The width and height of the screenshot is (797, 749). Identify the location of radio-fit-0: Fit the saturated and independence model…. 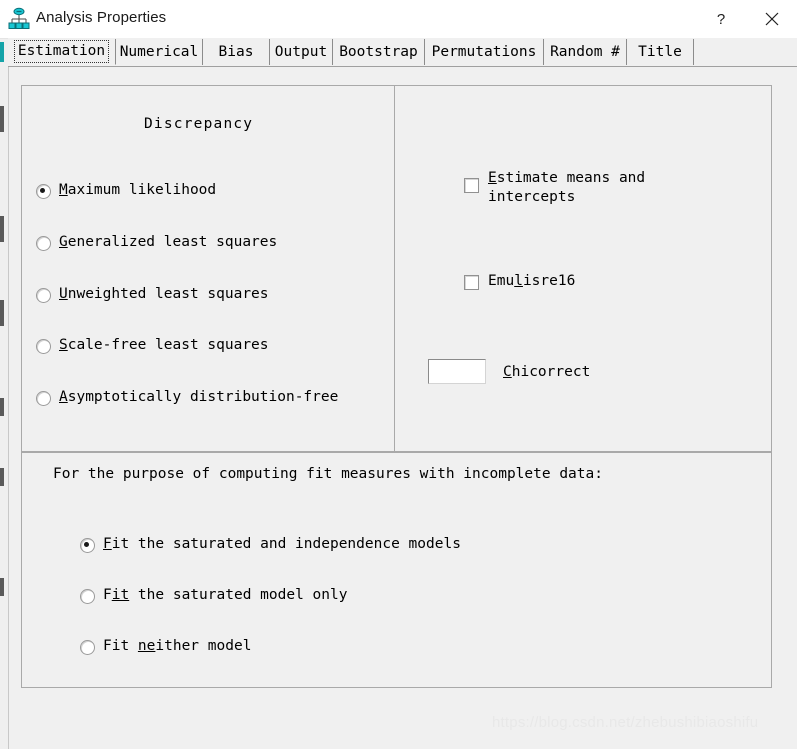
(270, 544).